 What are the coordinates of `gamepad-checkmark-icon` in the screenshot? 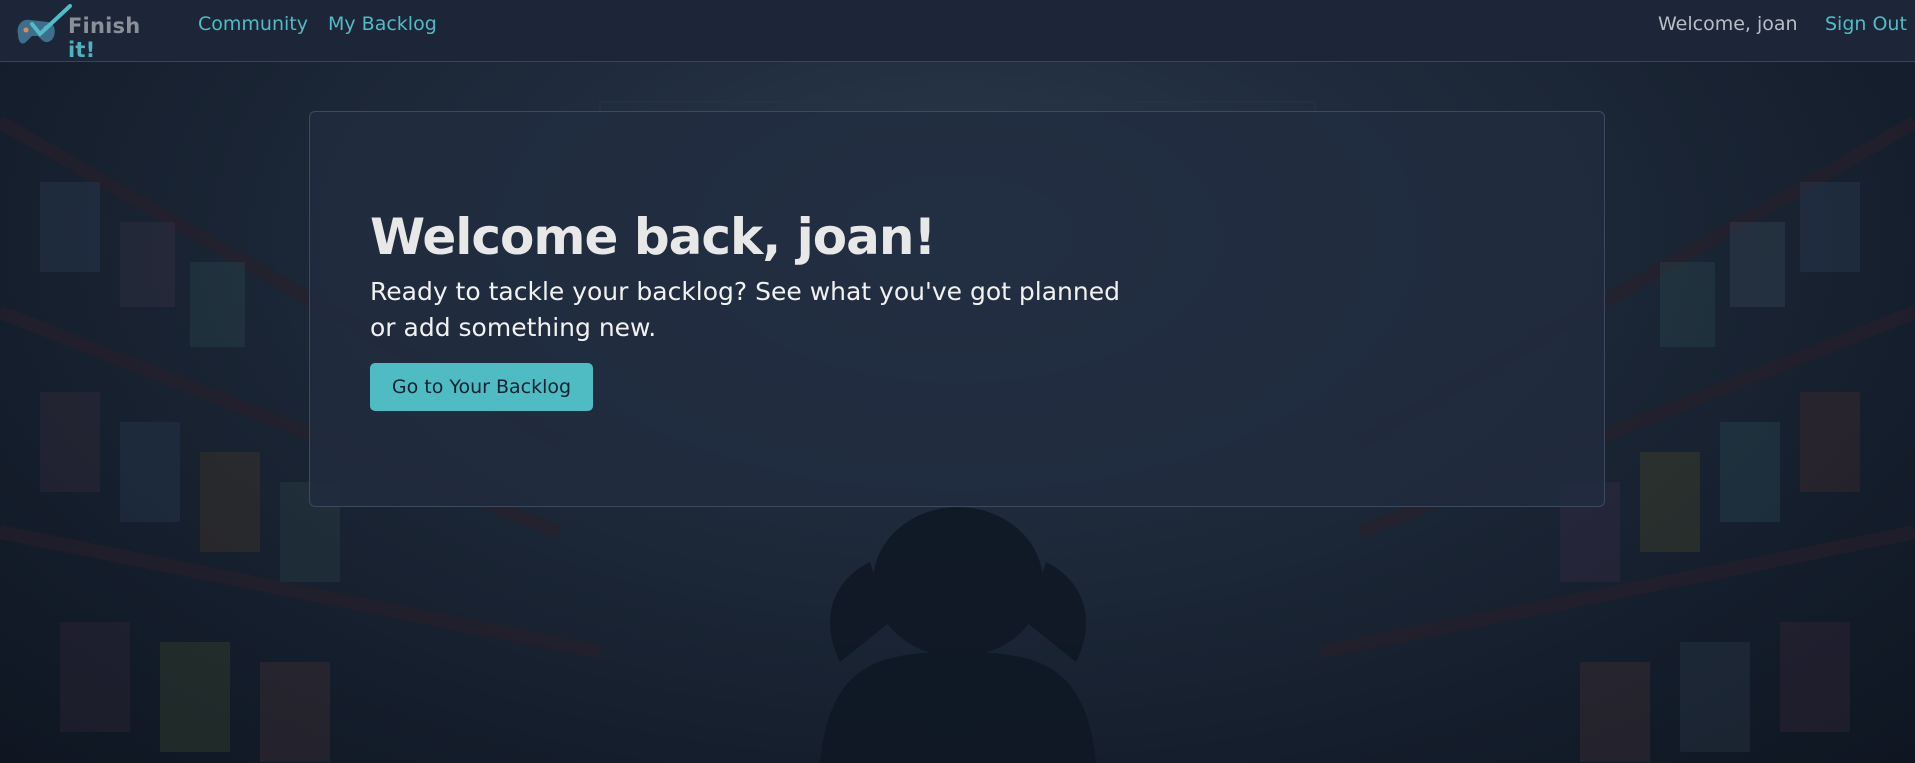 It's located at (44, 24).